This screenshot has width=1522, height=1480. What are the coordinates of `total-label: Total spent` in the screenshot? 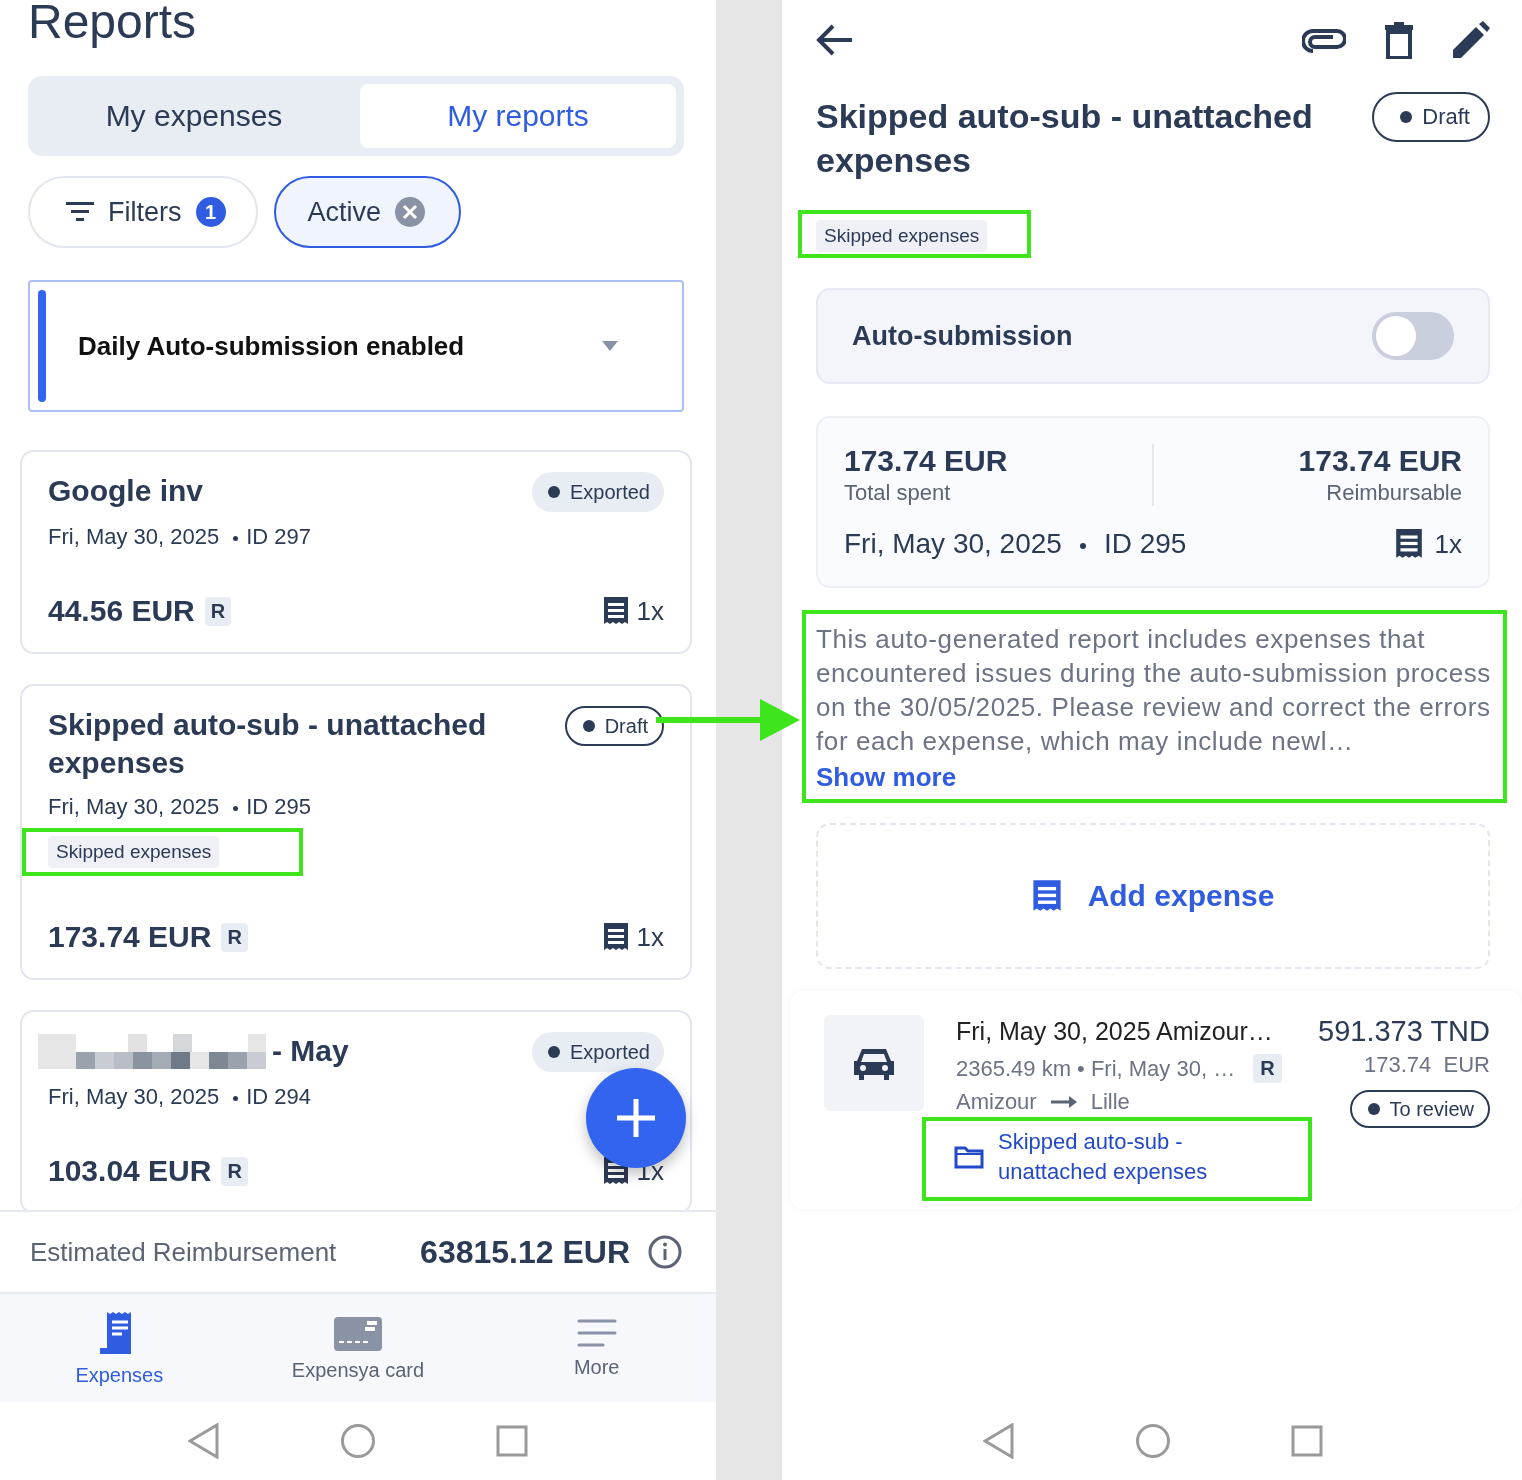 It's located at (898, 493).